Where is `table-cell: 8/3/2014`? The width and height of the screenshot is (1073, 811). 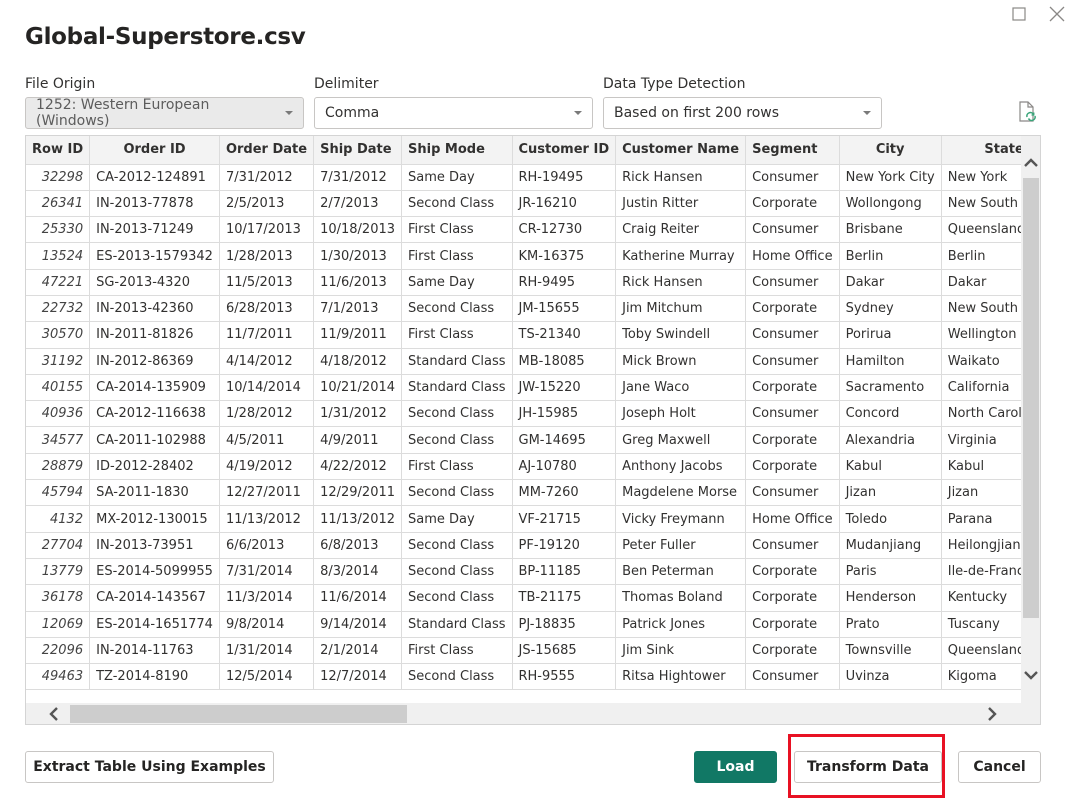
table-cell: 8/3/2014 is located at coordinates (358, 572).